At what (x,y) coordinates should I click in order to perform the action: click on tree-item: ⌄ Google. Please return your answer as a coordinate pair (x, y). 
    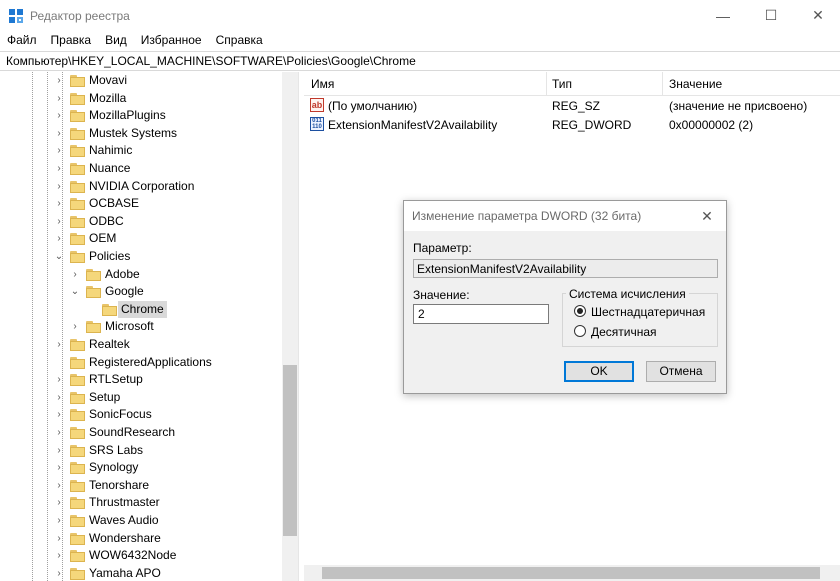
    Looking at the image, I should click on (141, 292).